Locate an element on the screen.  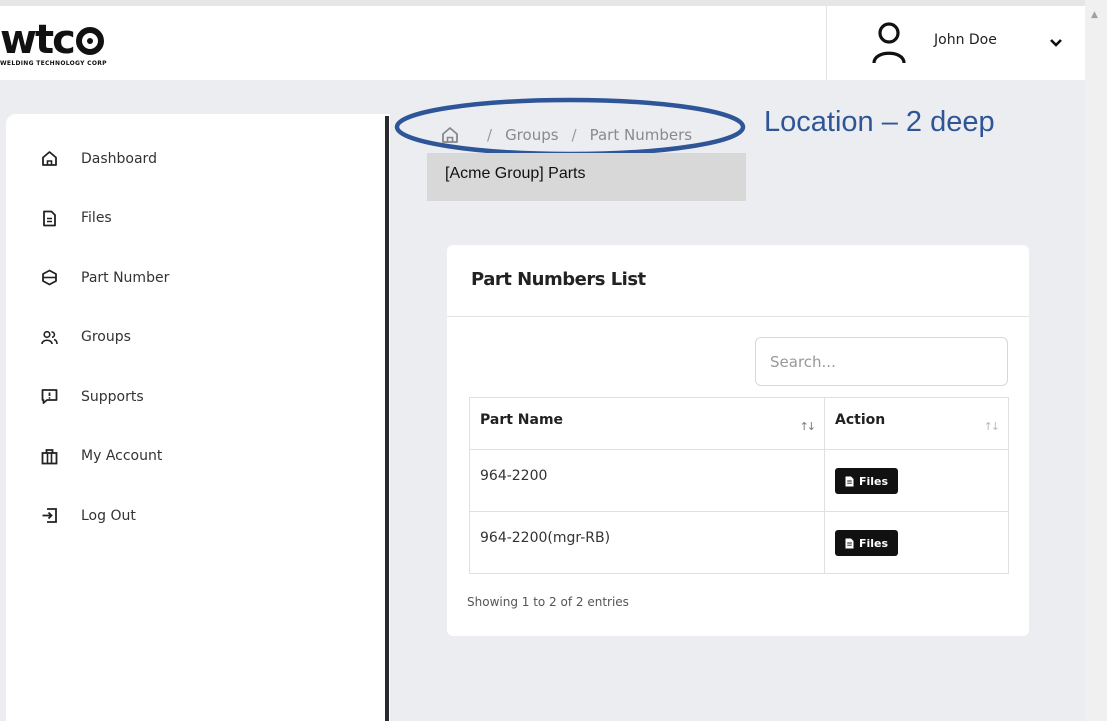
sidebar-item-label: Supports is located at coordinates (112, 396).